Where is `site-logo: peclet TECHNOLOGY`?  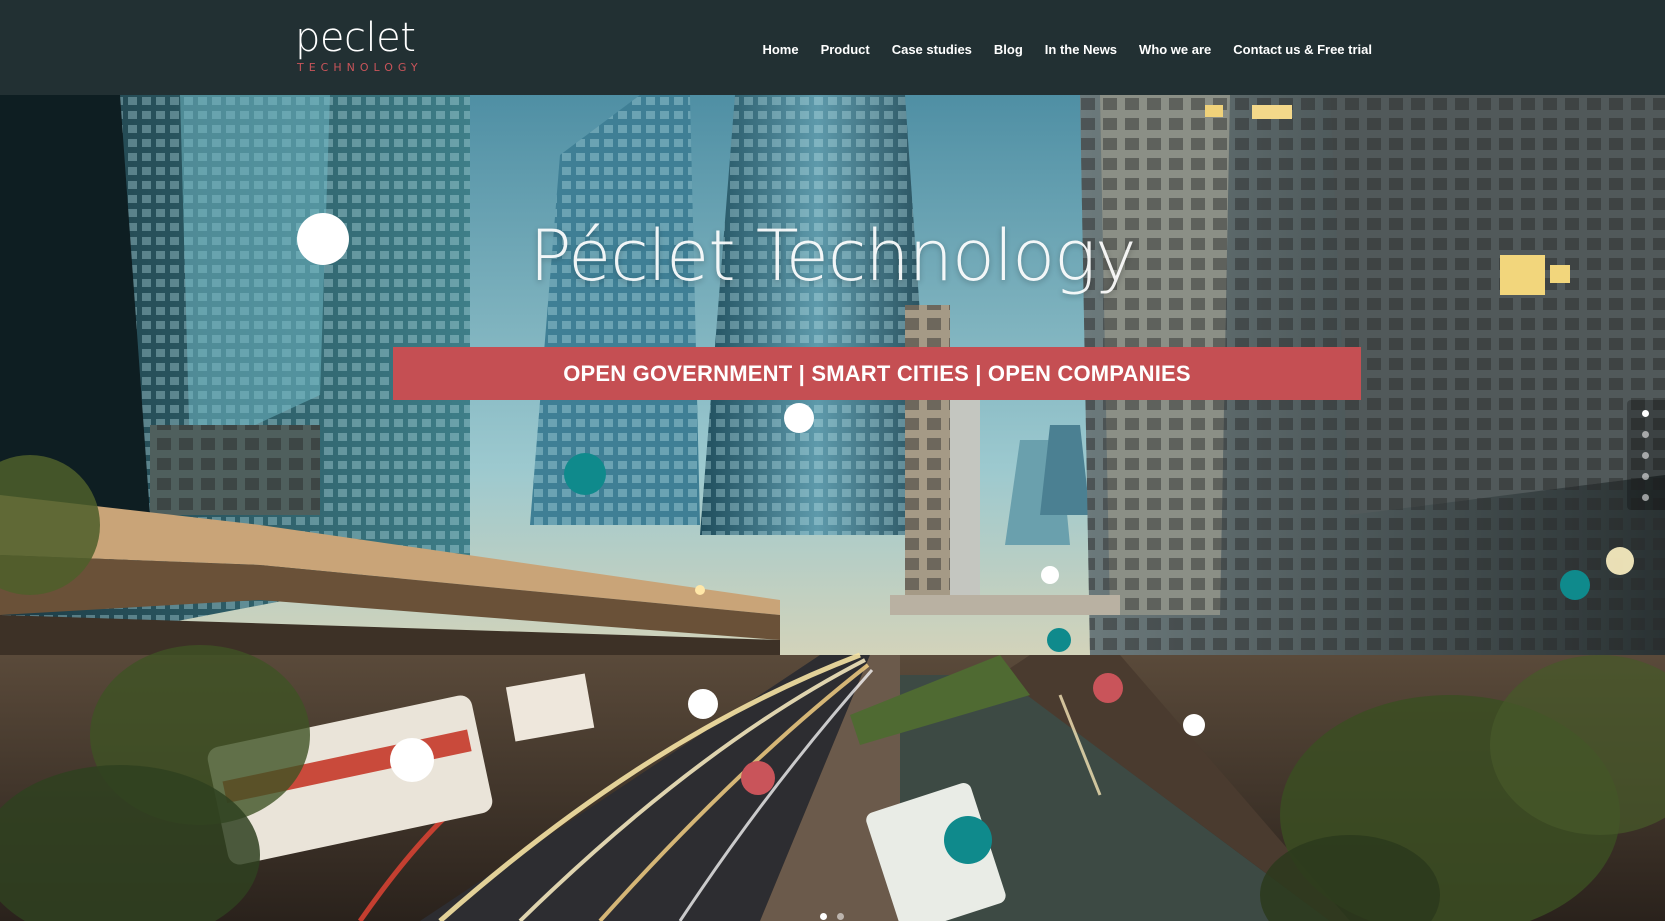 site-logo: peclet TECHNOLOGY is located at coordinates (356, 45).